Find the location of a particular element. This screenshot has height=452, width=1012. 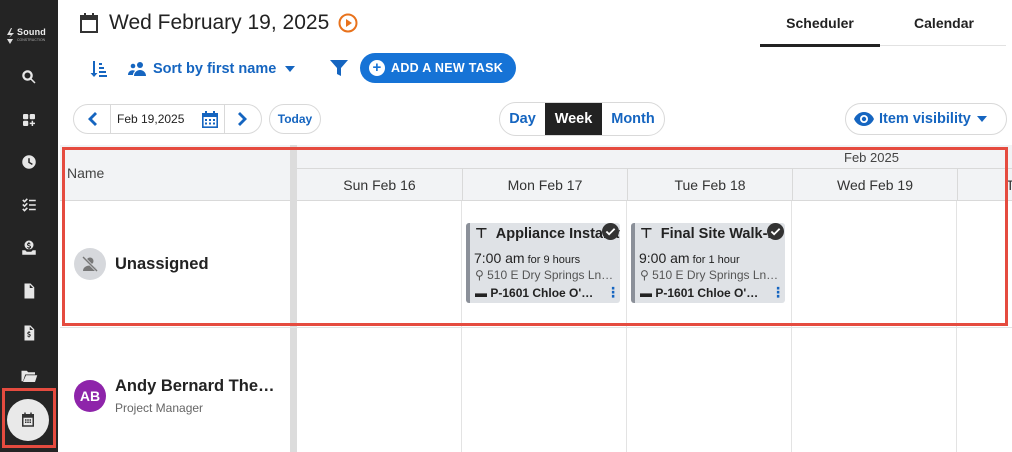

filter-icon is located at coordinates (339, 68).